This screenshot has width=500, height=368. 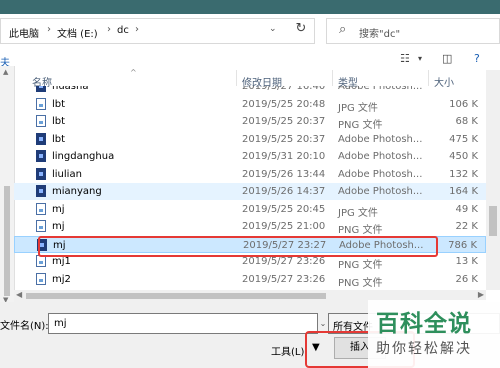 What do you see at coordinates (463, 104) in the screenshot?
I see `file-size: 106 K` at bounding box center [463, 104].